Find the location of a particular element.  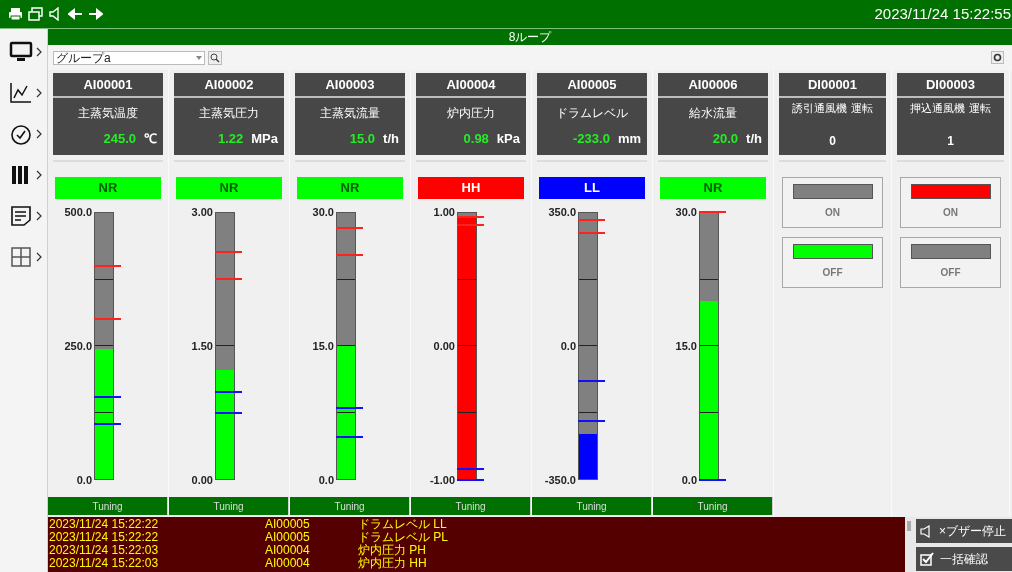

point-value: 245.0 is located at coordinates (119, 139).